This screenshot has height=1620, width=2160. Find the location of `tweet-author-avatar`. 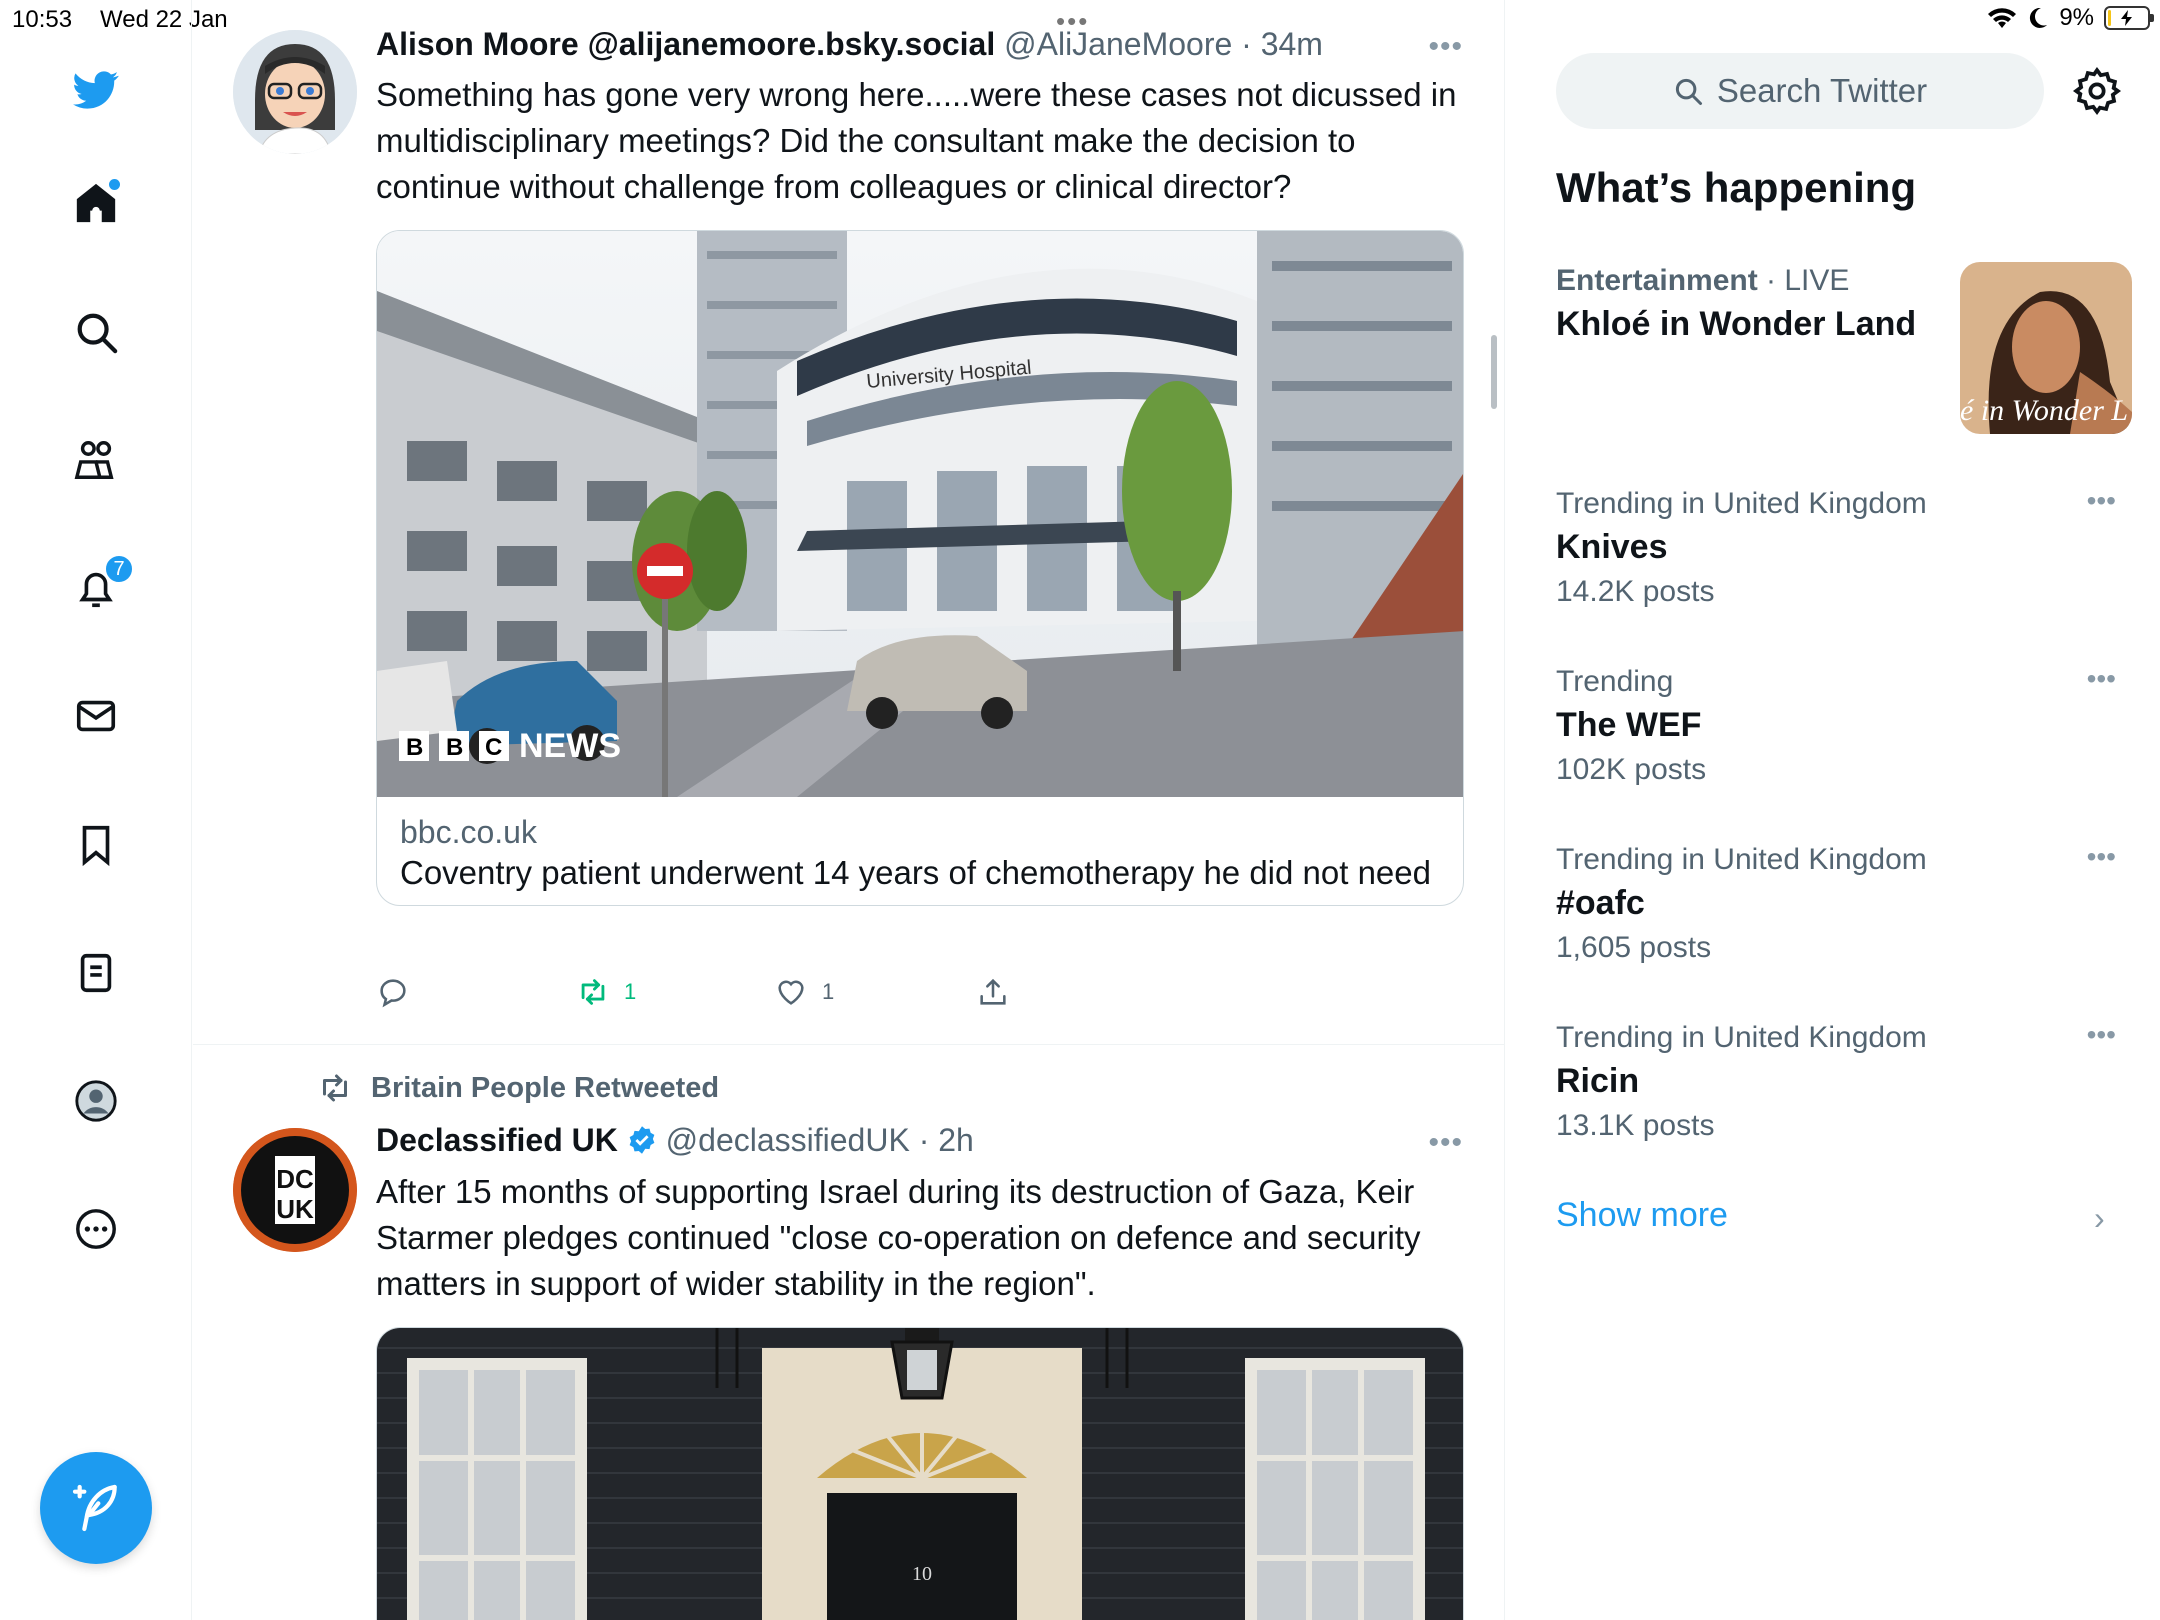

tweet-author-avatar is located at coordinates (295, 92).